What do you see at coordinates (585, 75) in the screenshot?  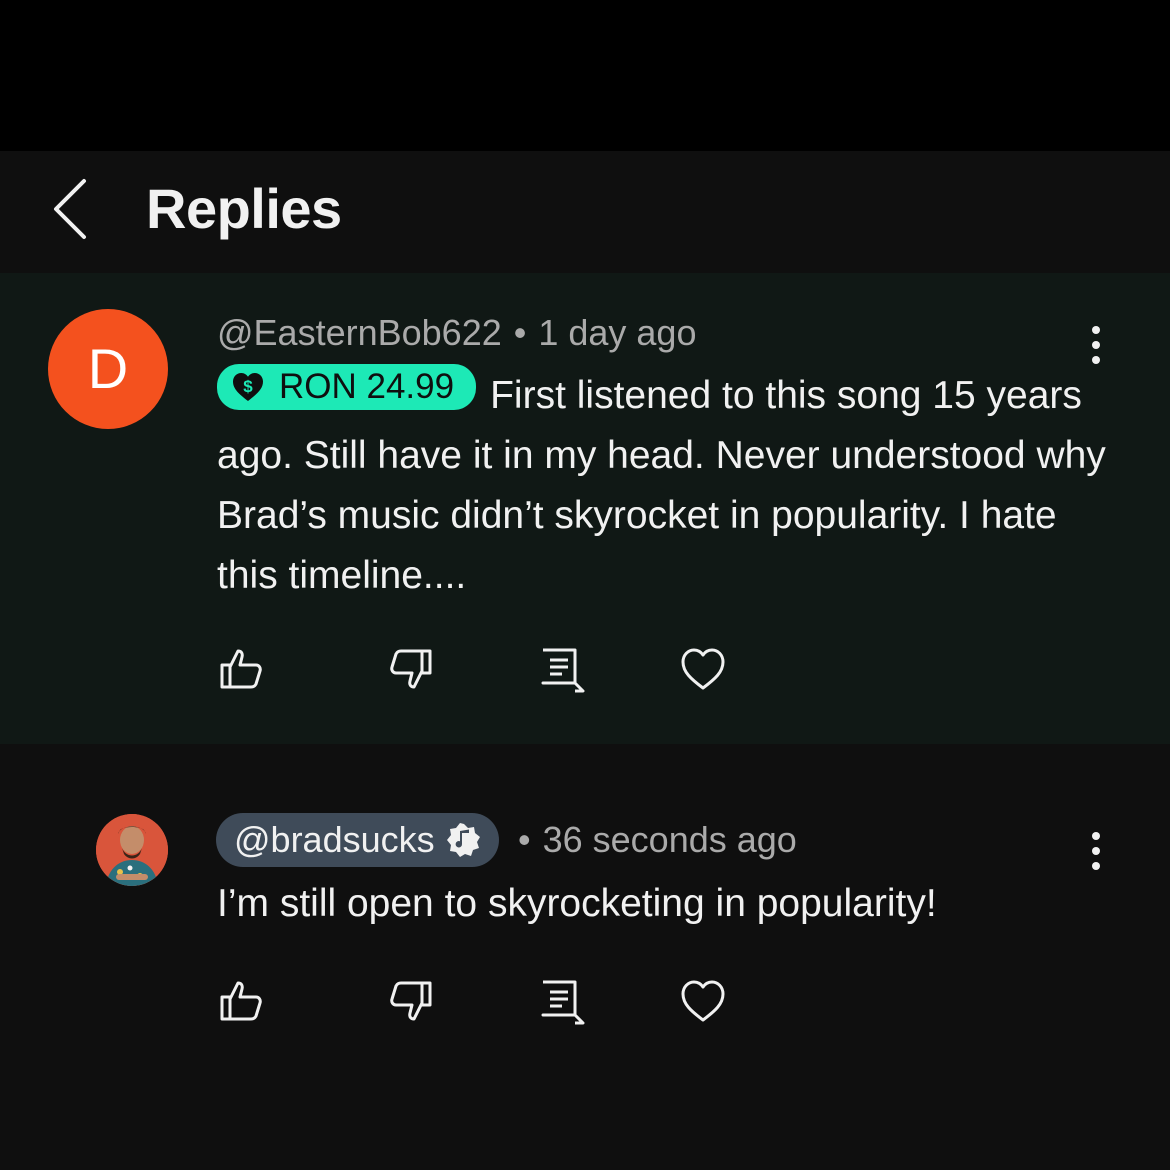 I see `status-bar` at bounding box center [585, 75].